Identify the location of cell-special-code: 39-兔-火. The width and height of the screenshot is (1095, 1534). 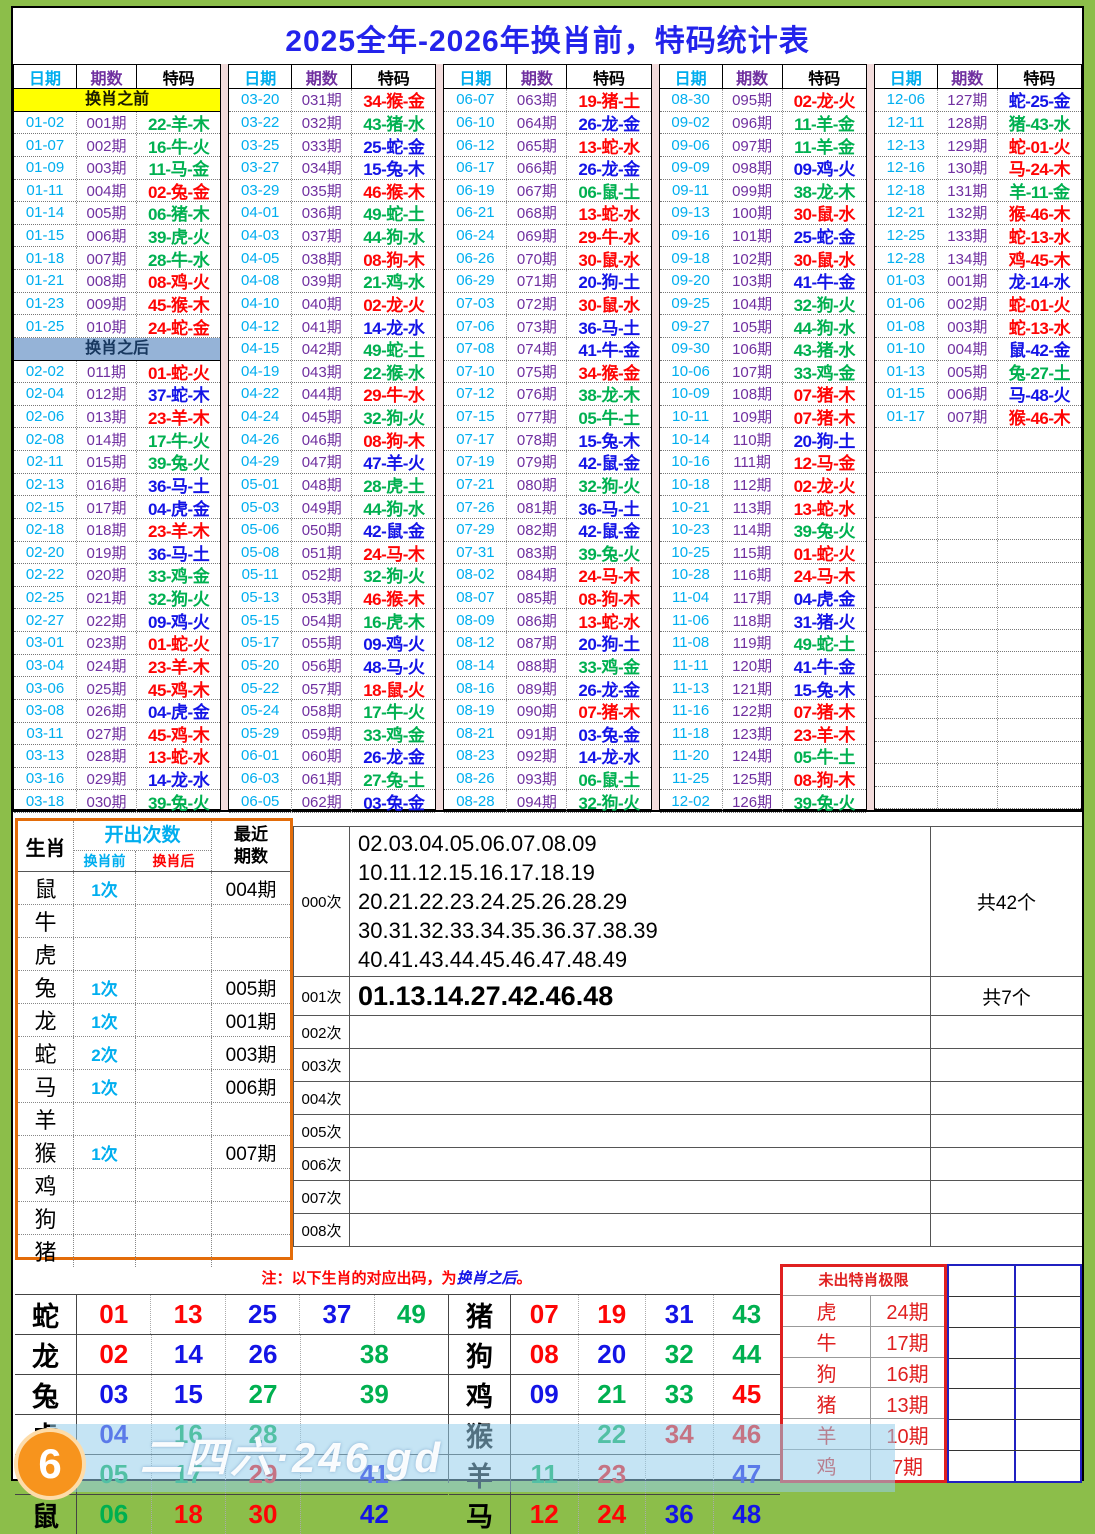
(823, 801).